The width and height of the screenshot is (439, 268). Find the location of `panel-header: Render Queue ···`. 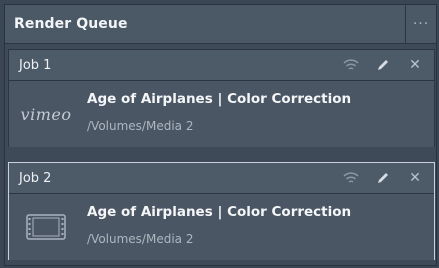

panel-header: Render Queue ··· is located at coordinates (220, 24).